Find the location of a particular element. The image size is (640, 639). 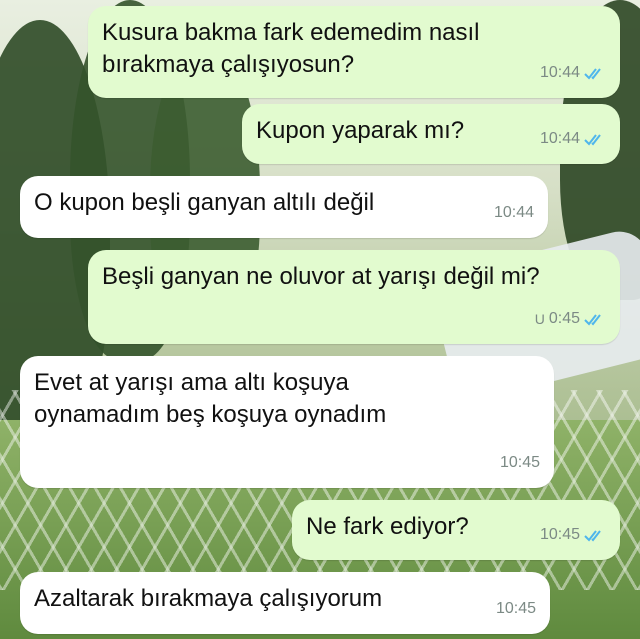

message-text: Azaltarak bırakmaya çalışıyorum is located at coordinates (208, 598).